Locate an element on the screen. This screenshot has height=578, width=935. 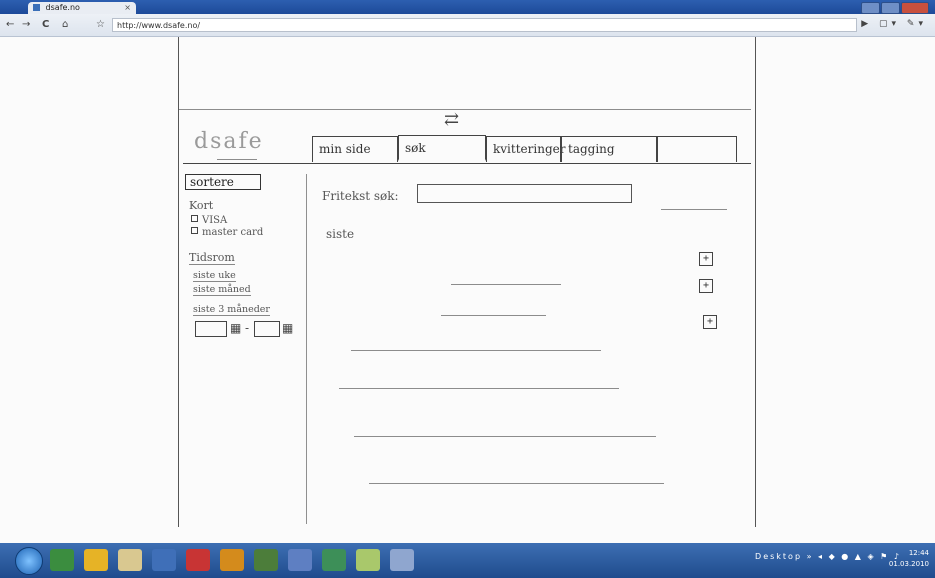
visa-checkbox is located at coordinates (194, 218).